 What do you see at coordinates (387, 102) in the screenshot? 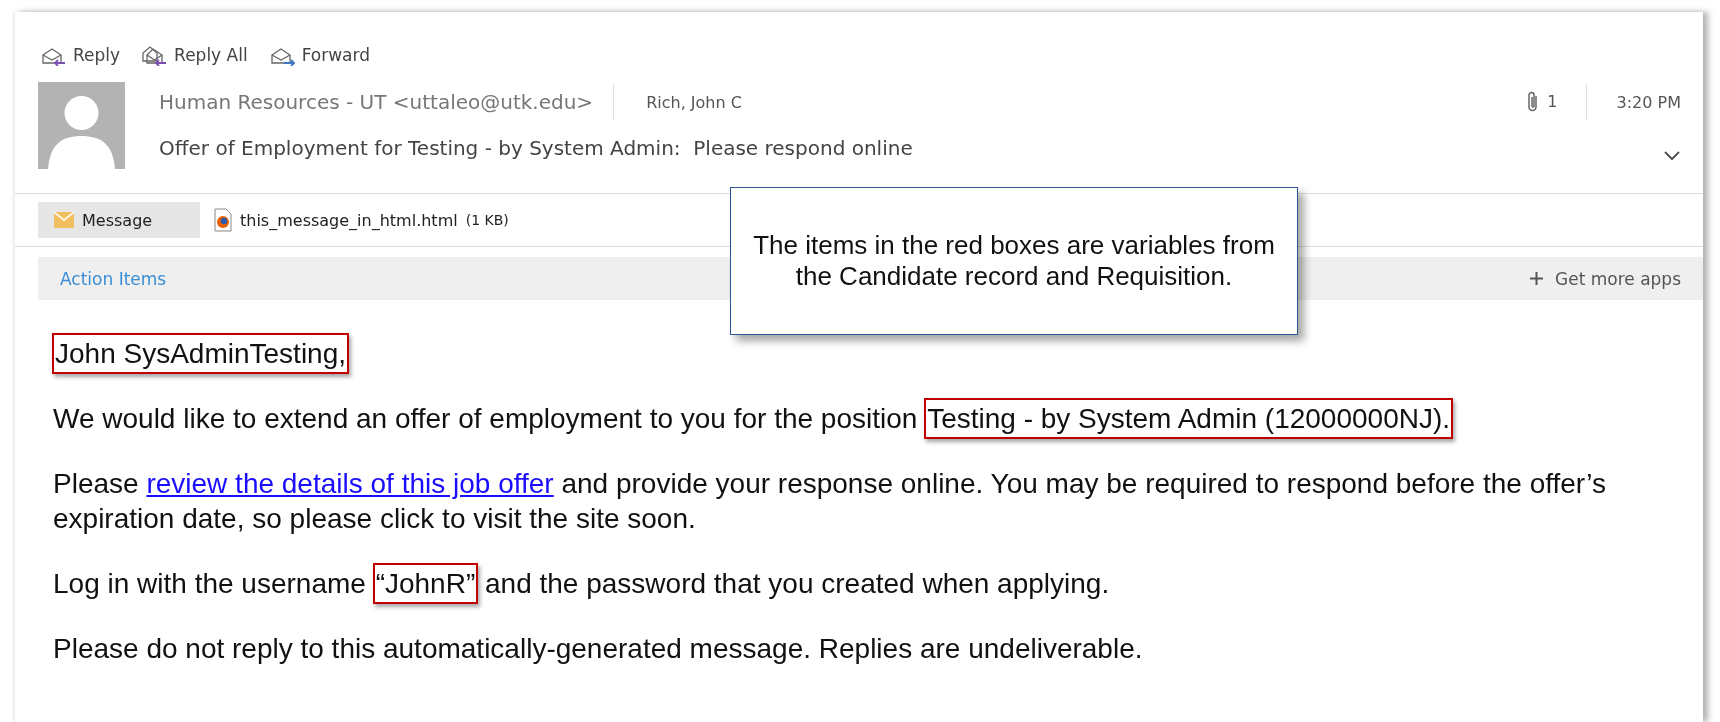
I see `sender: Human Resources - UT <uttaleo@utk.edu>` at bounding box center [387, 102].